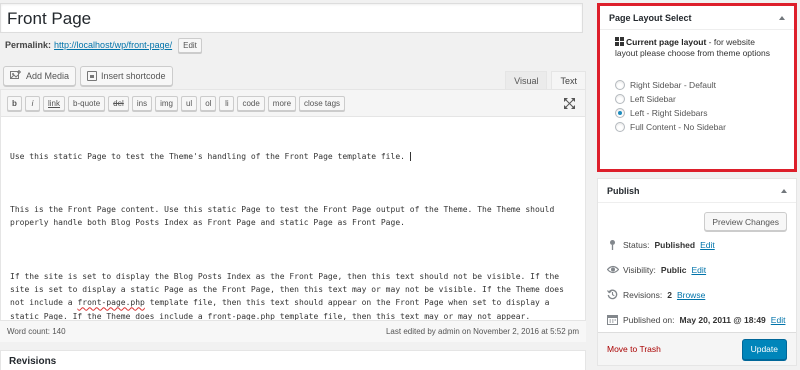  I want to click on shortcode-icon, so click(92, 76).